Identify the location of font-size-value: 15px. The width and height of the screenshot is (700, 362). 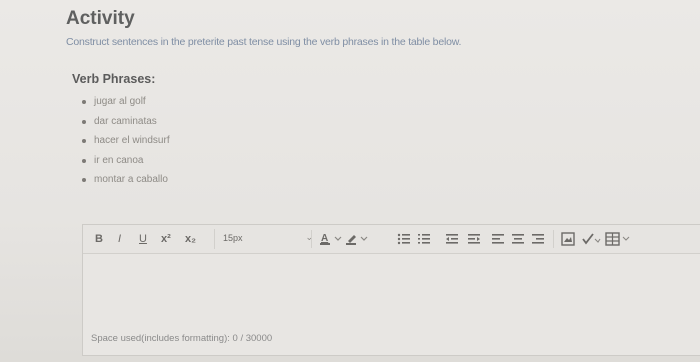
(233, 238).